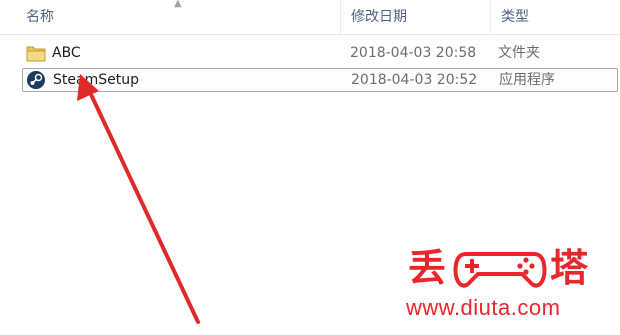 Image resolution: width=620 pixels, height=335 pixels. I want to click on watermark-top: 丢 塔, so click(509, 268).